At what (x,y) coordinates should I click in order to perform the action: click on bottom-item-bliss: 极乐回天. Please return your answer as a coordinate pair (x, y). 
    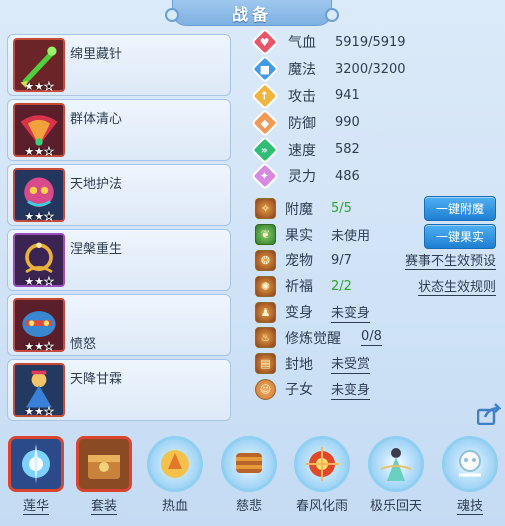
    Looking at the image, I should click on (396, 479).